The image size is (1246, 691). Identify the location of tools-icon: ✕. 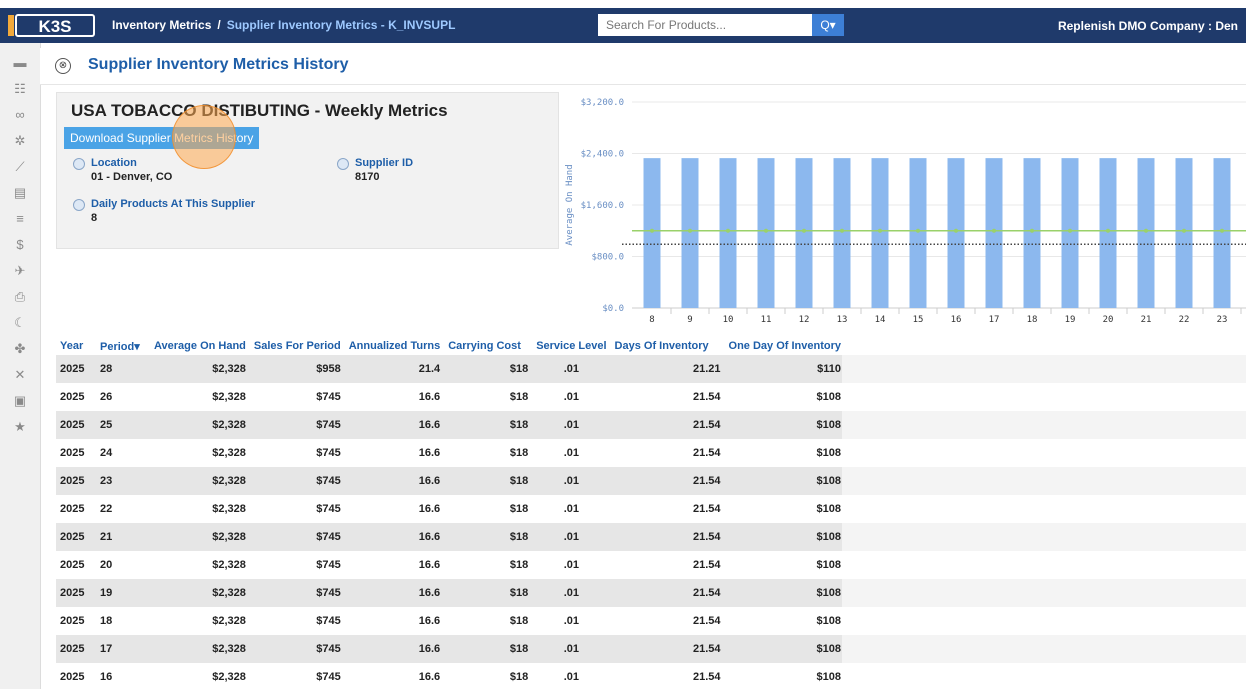
(20, 375).